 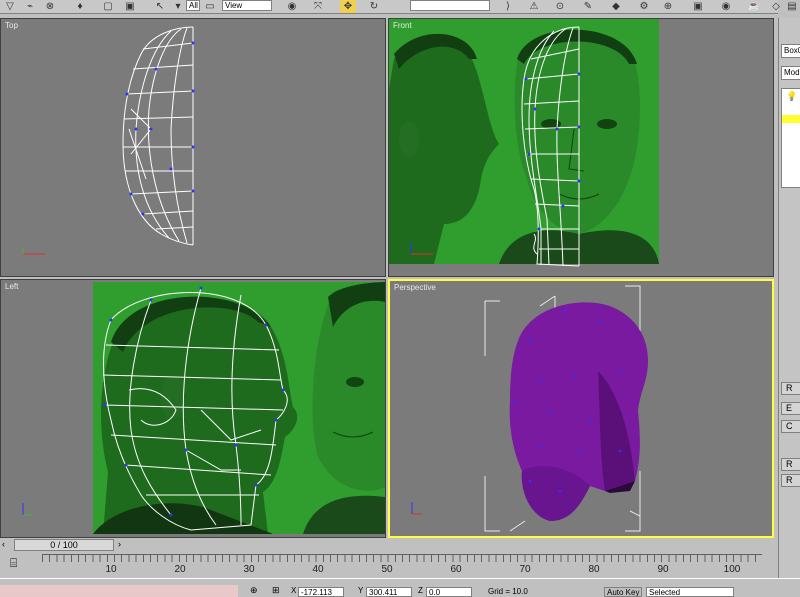 I want to click on track-bar-tick-label: 80, so click(x=594, y=569).